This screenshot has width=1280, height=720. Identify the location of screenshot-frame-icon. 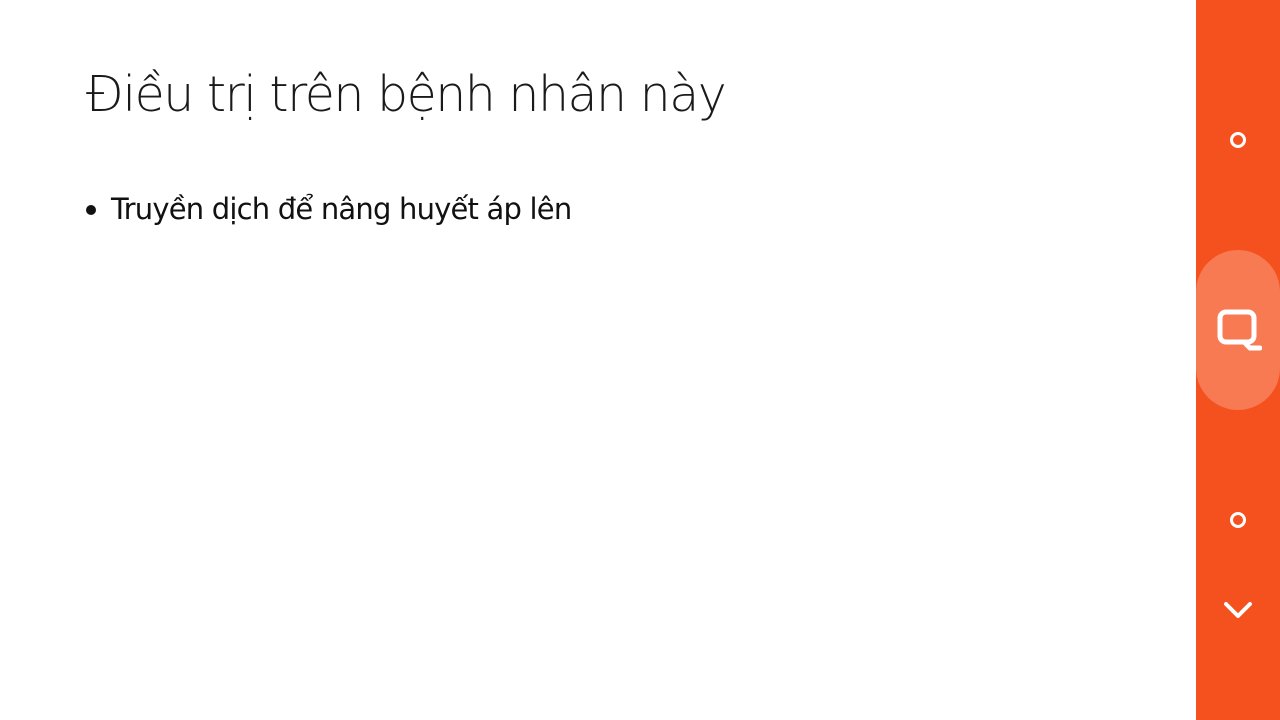
(1239, 330).